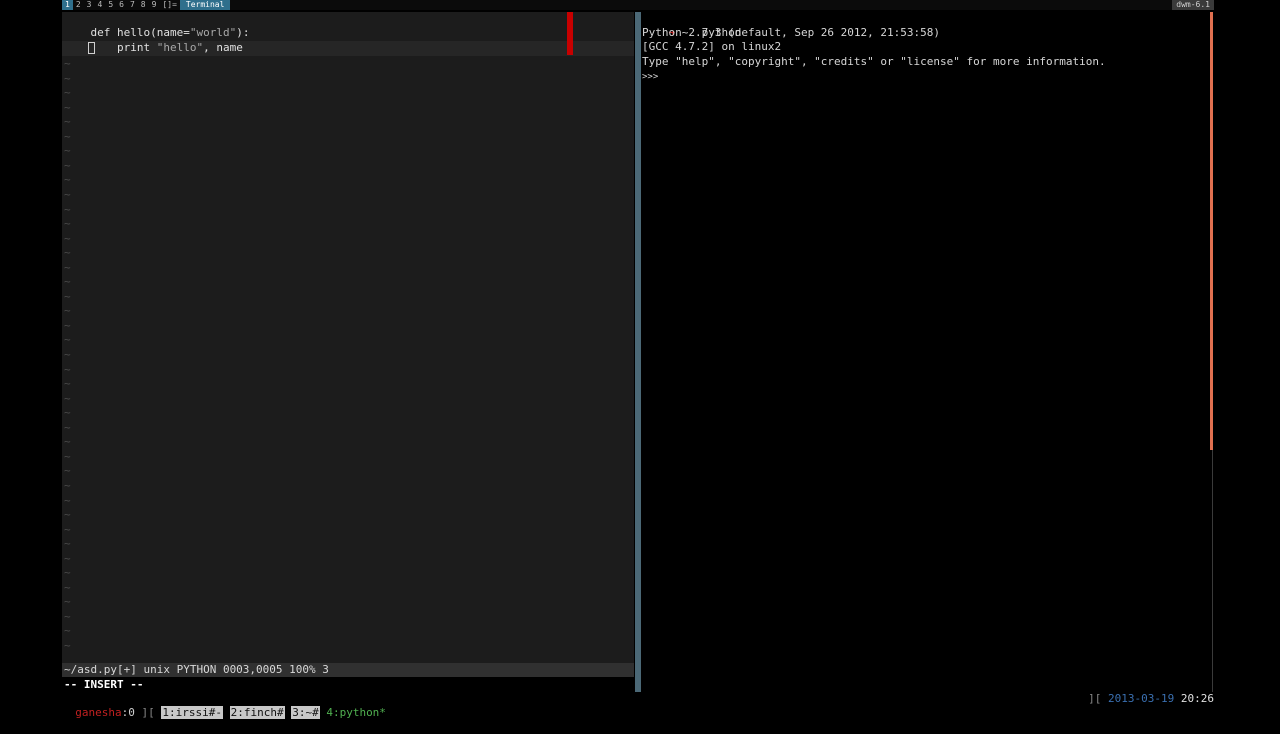  Describe the element at coordinates (169, 5) in the screenshot. I see `layout-symbol: []=` at that location.